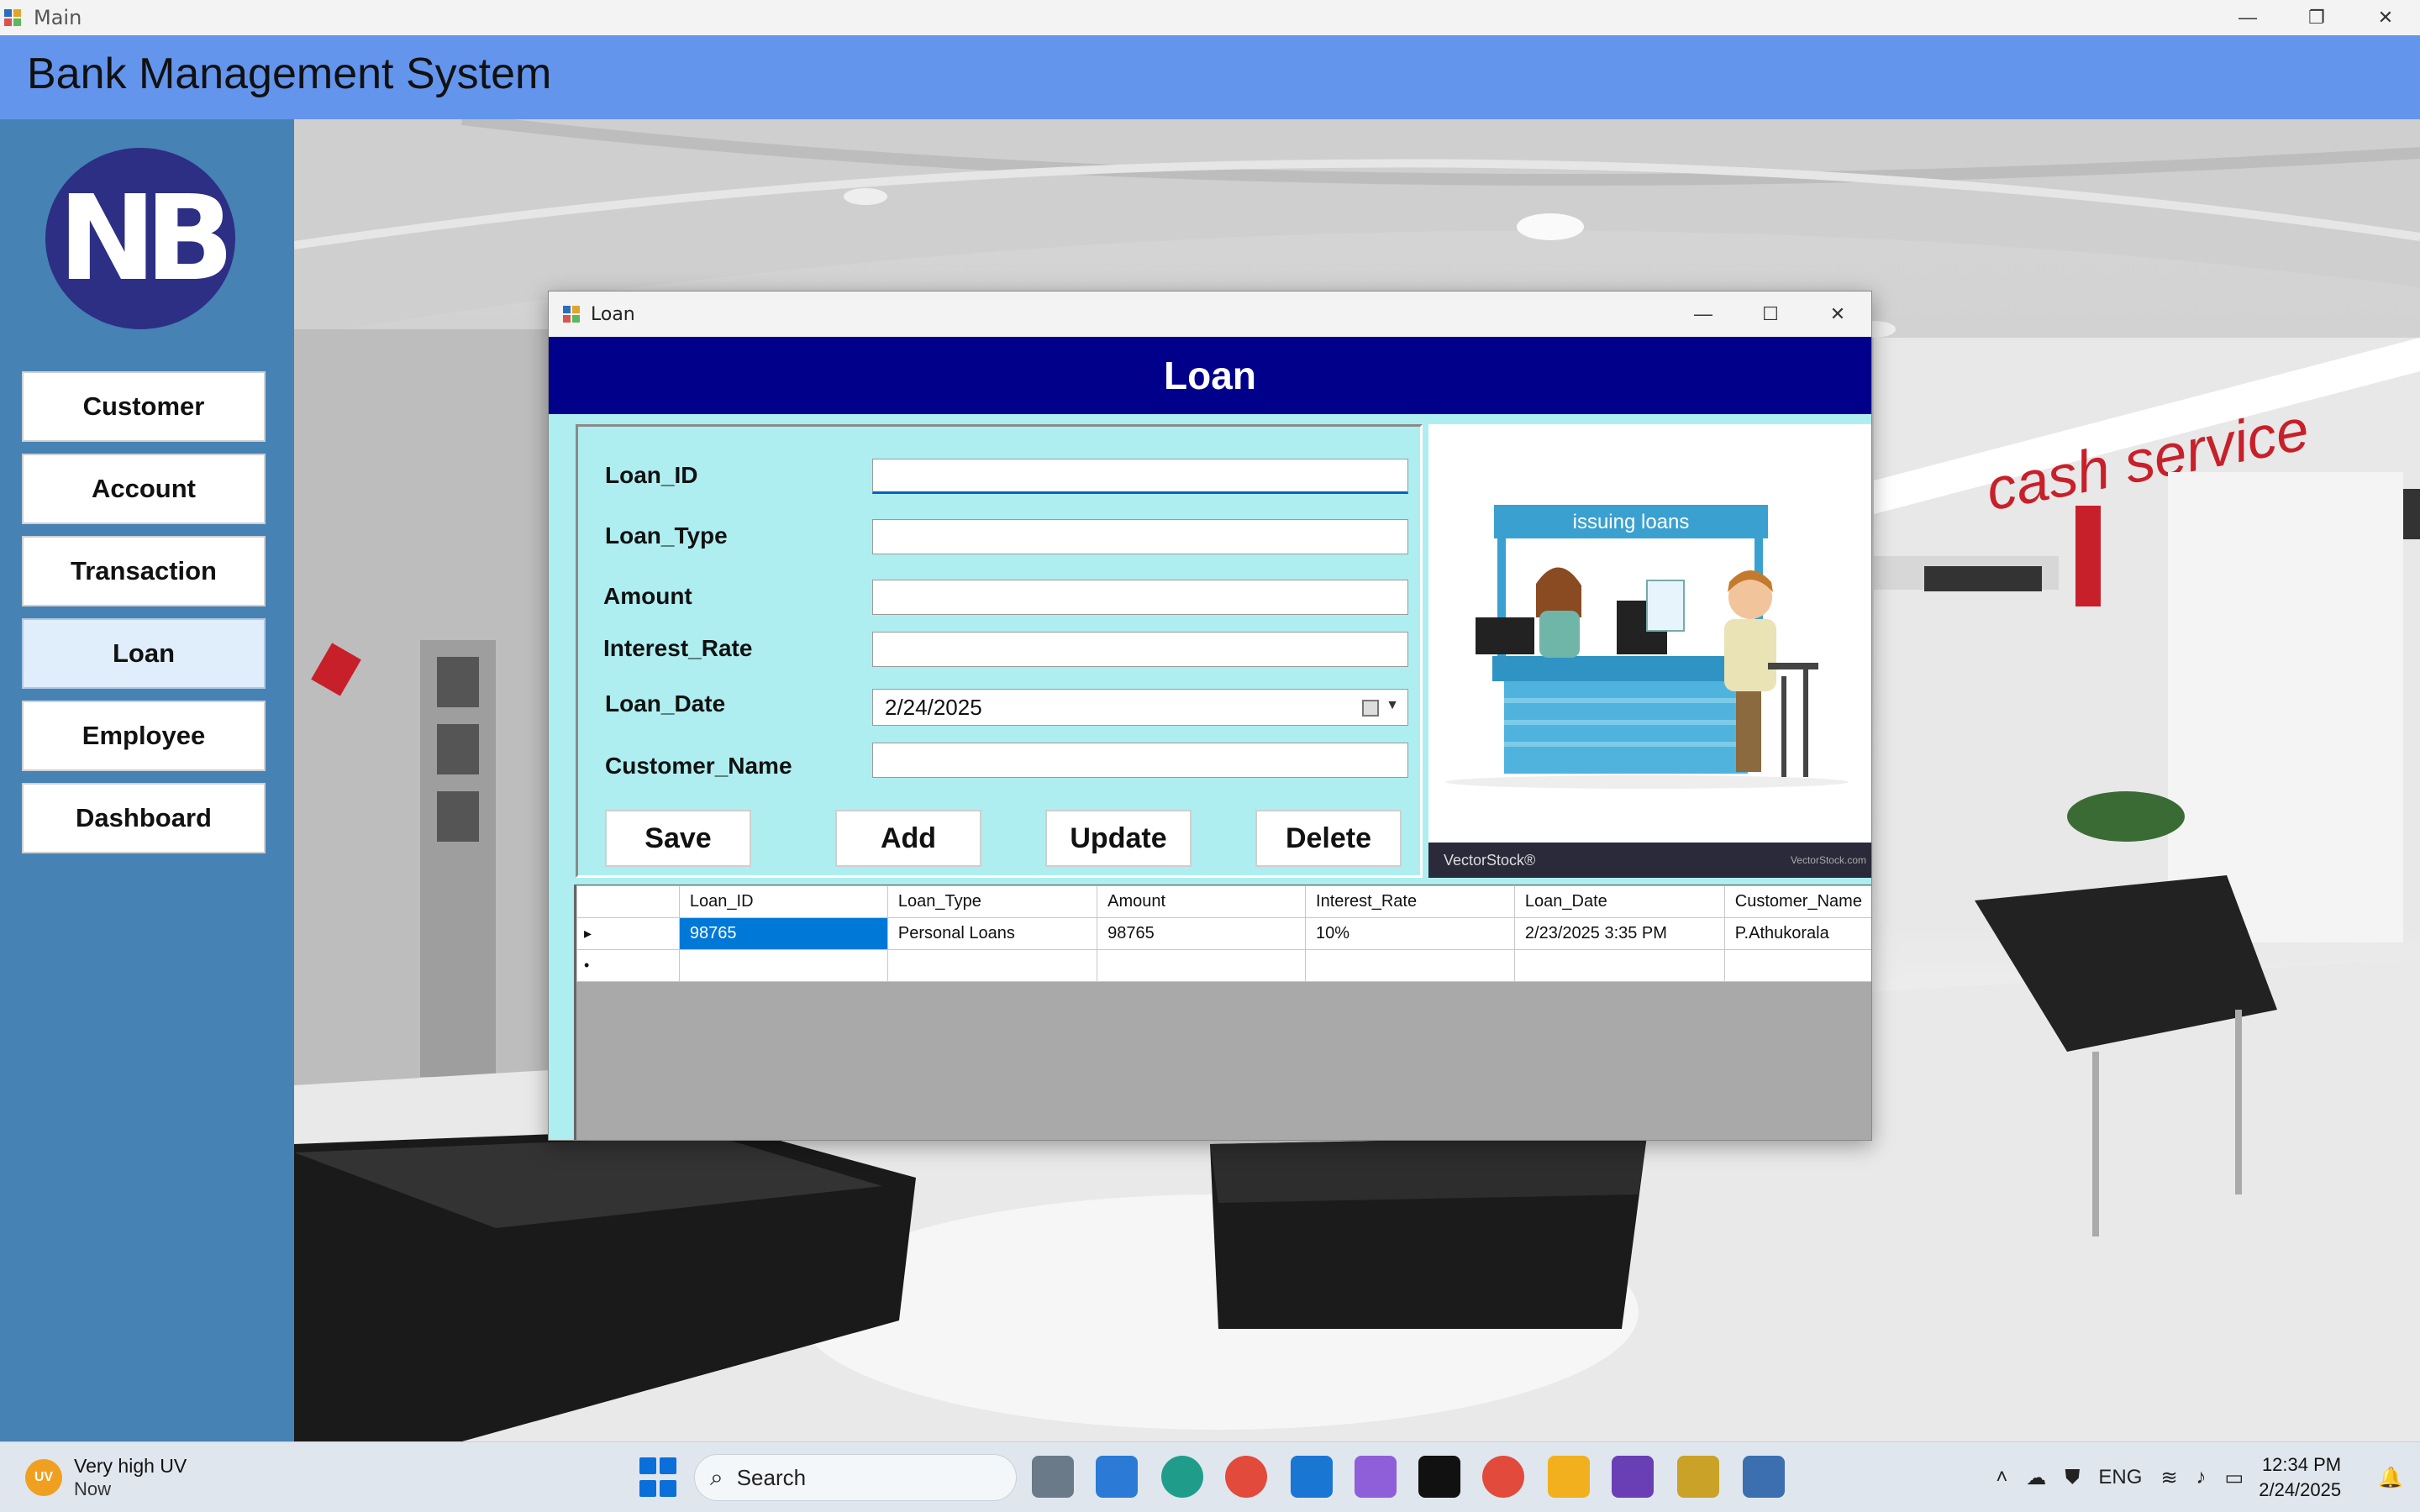 The height and width of the screenshot is (1512, 2420). What do you see at coordinates (1392, 705) in the screenshot?
I see `chevron-down-icon: ▼` at bounding box center [1392, 705].